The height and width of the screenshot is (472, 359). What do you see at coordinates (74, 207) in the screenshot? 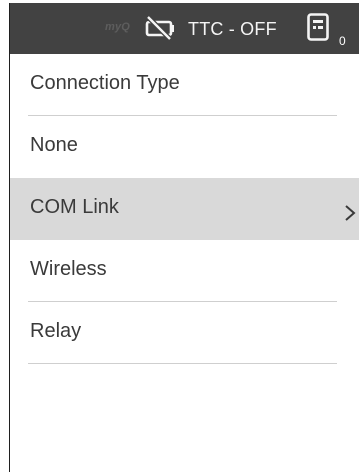
I see `menu-item-label: COM Link` at bounding box center [74, 207].